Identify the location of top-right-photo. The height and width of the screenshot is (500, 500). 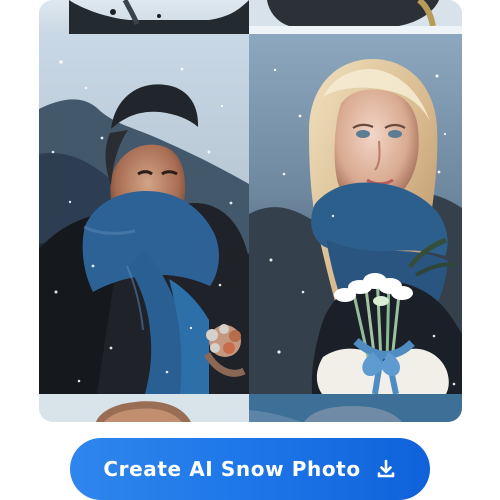
(355, 17).